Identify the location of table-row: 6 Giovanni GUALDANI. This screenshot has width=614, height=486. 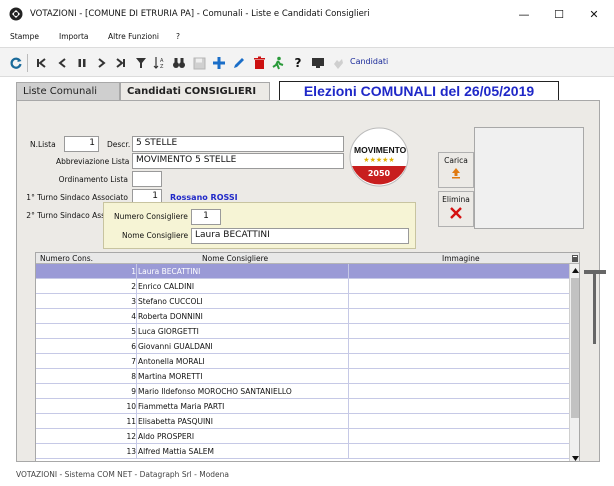
(302, 346).